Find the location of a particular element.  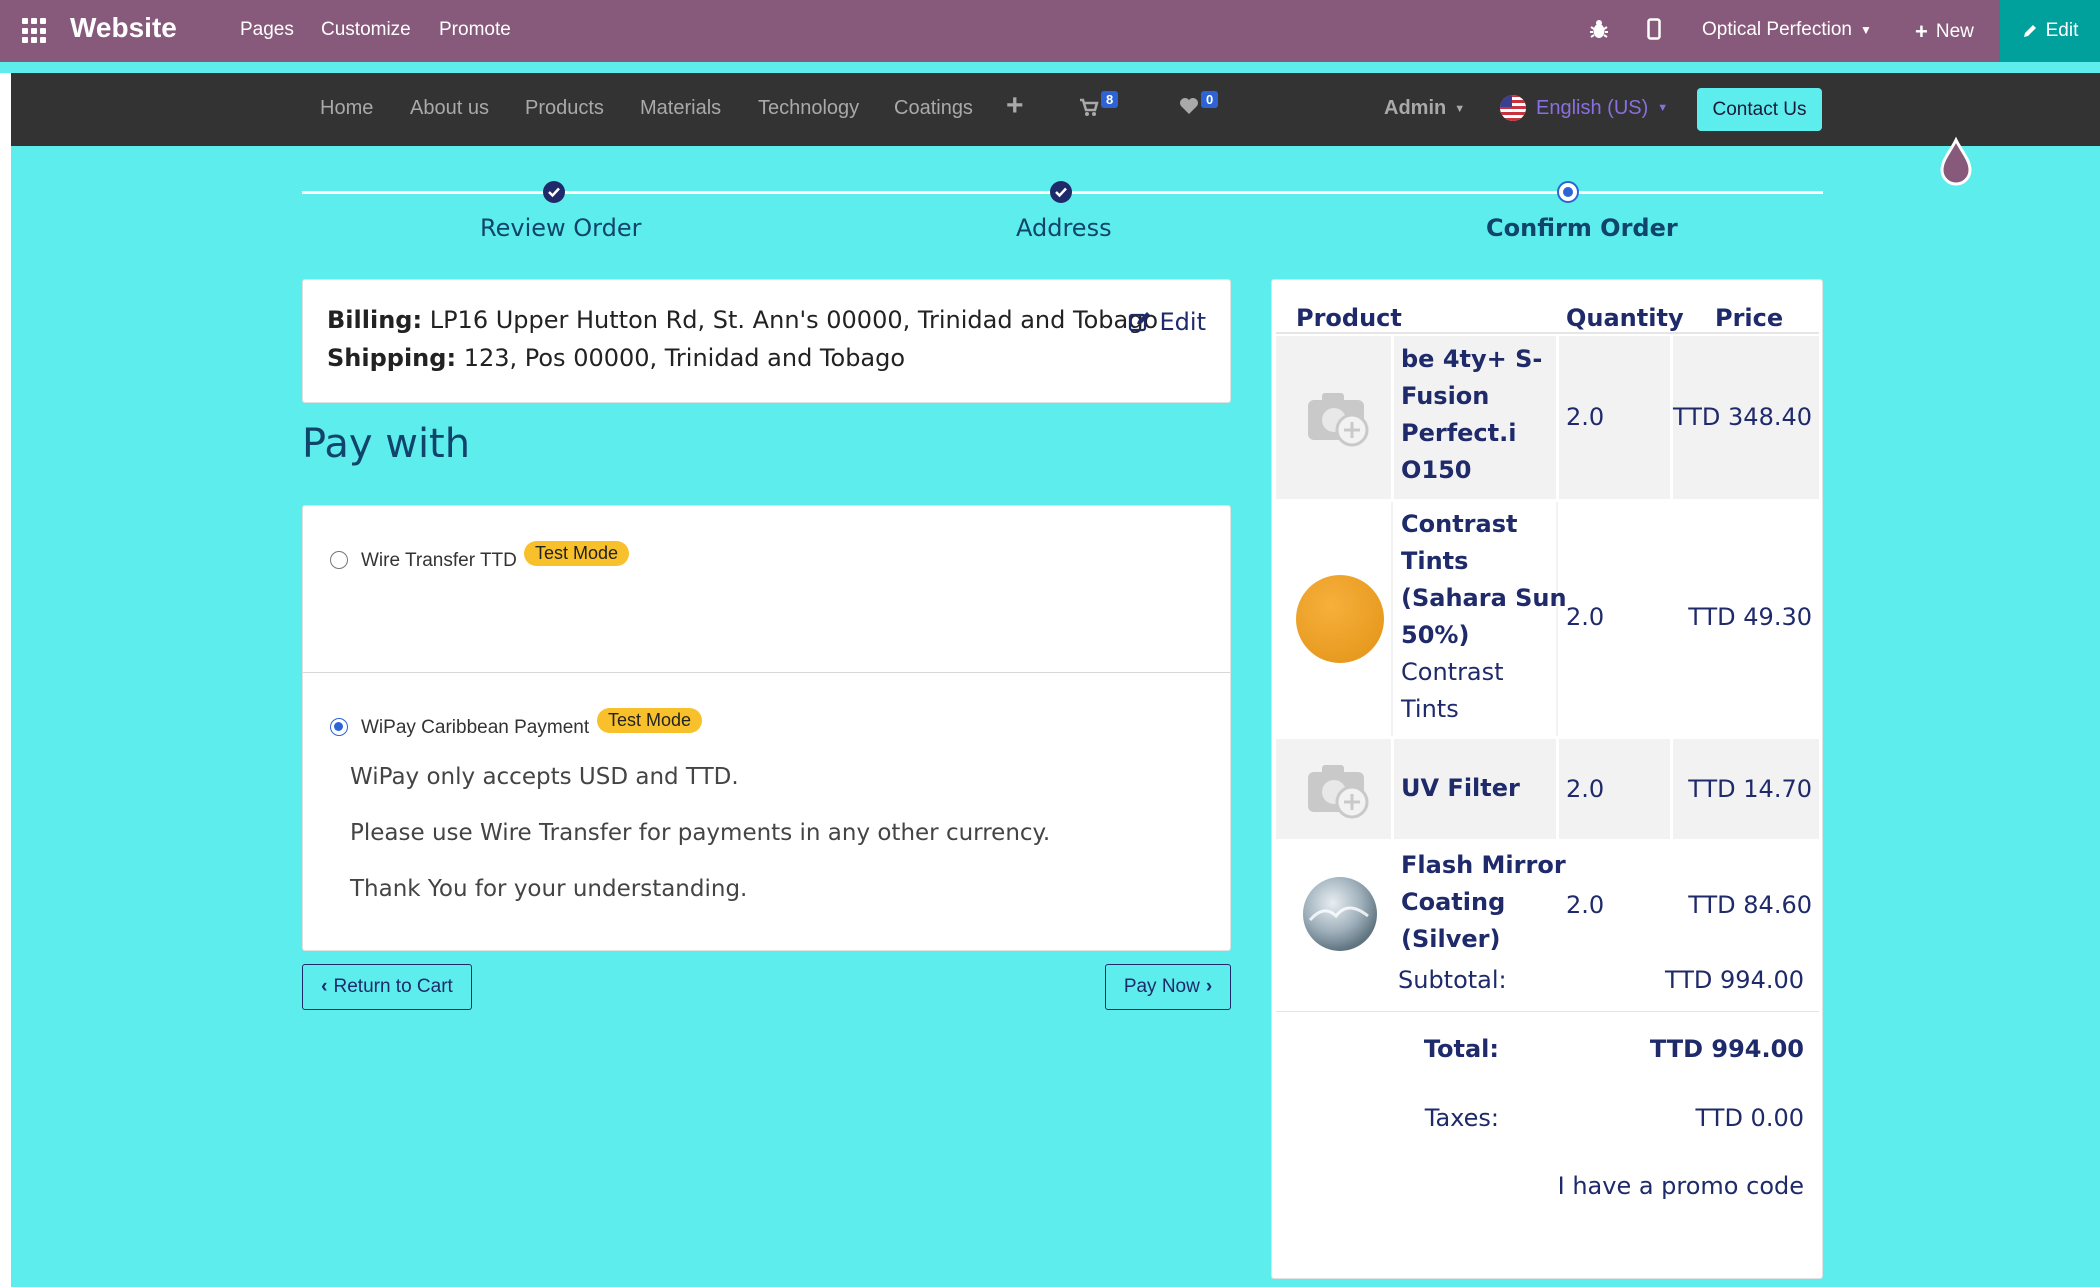

col-price: Price is located at coordinates (1749, 318).